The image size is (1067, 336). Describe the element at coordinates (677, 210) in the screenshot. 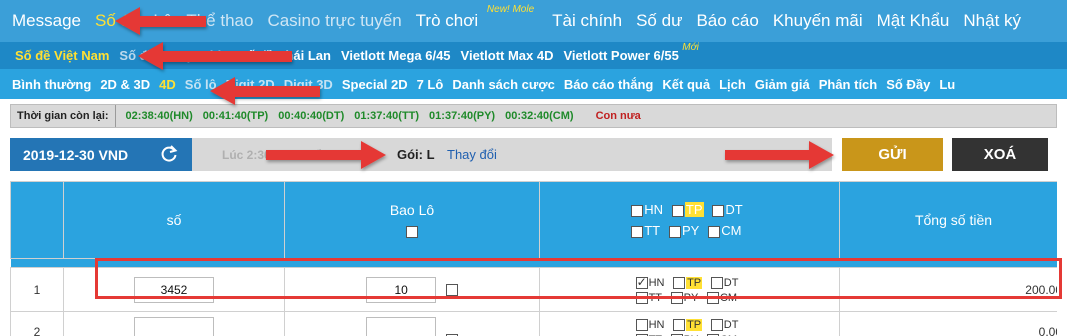

I see `header-checkbox-tp` at that location.